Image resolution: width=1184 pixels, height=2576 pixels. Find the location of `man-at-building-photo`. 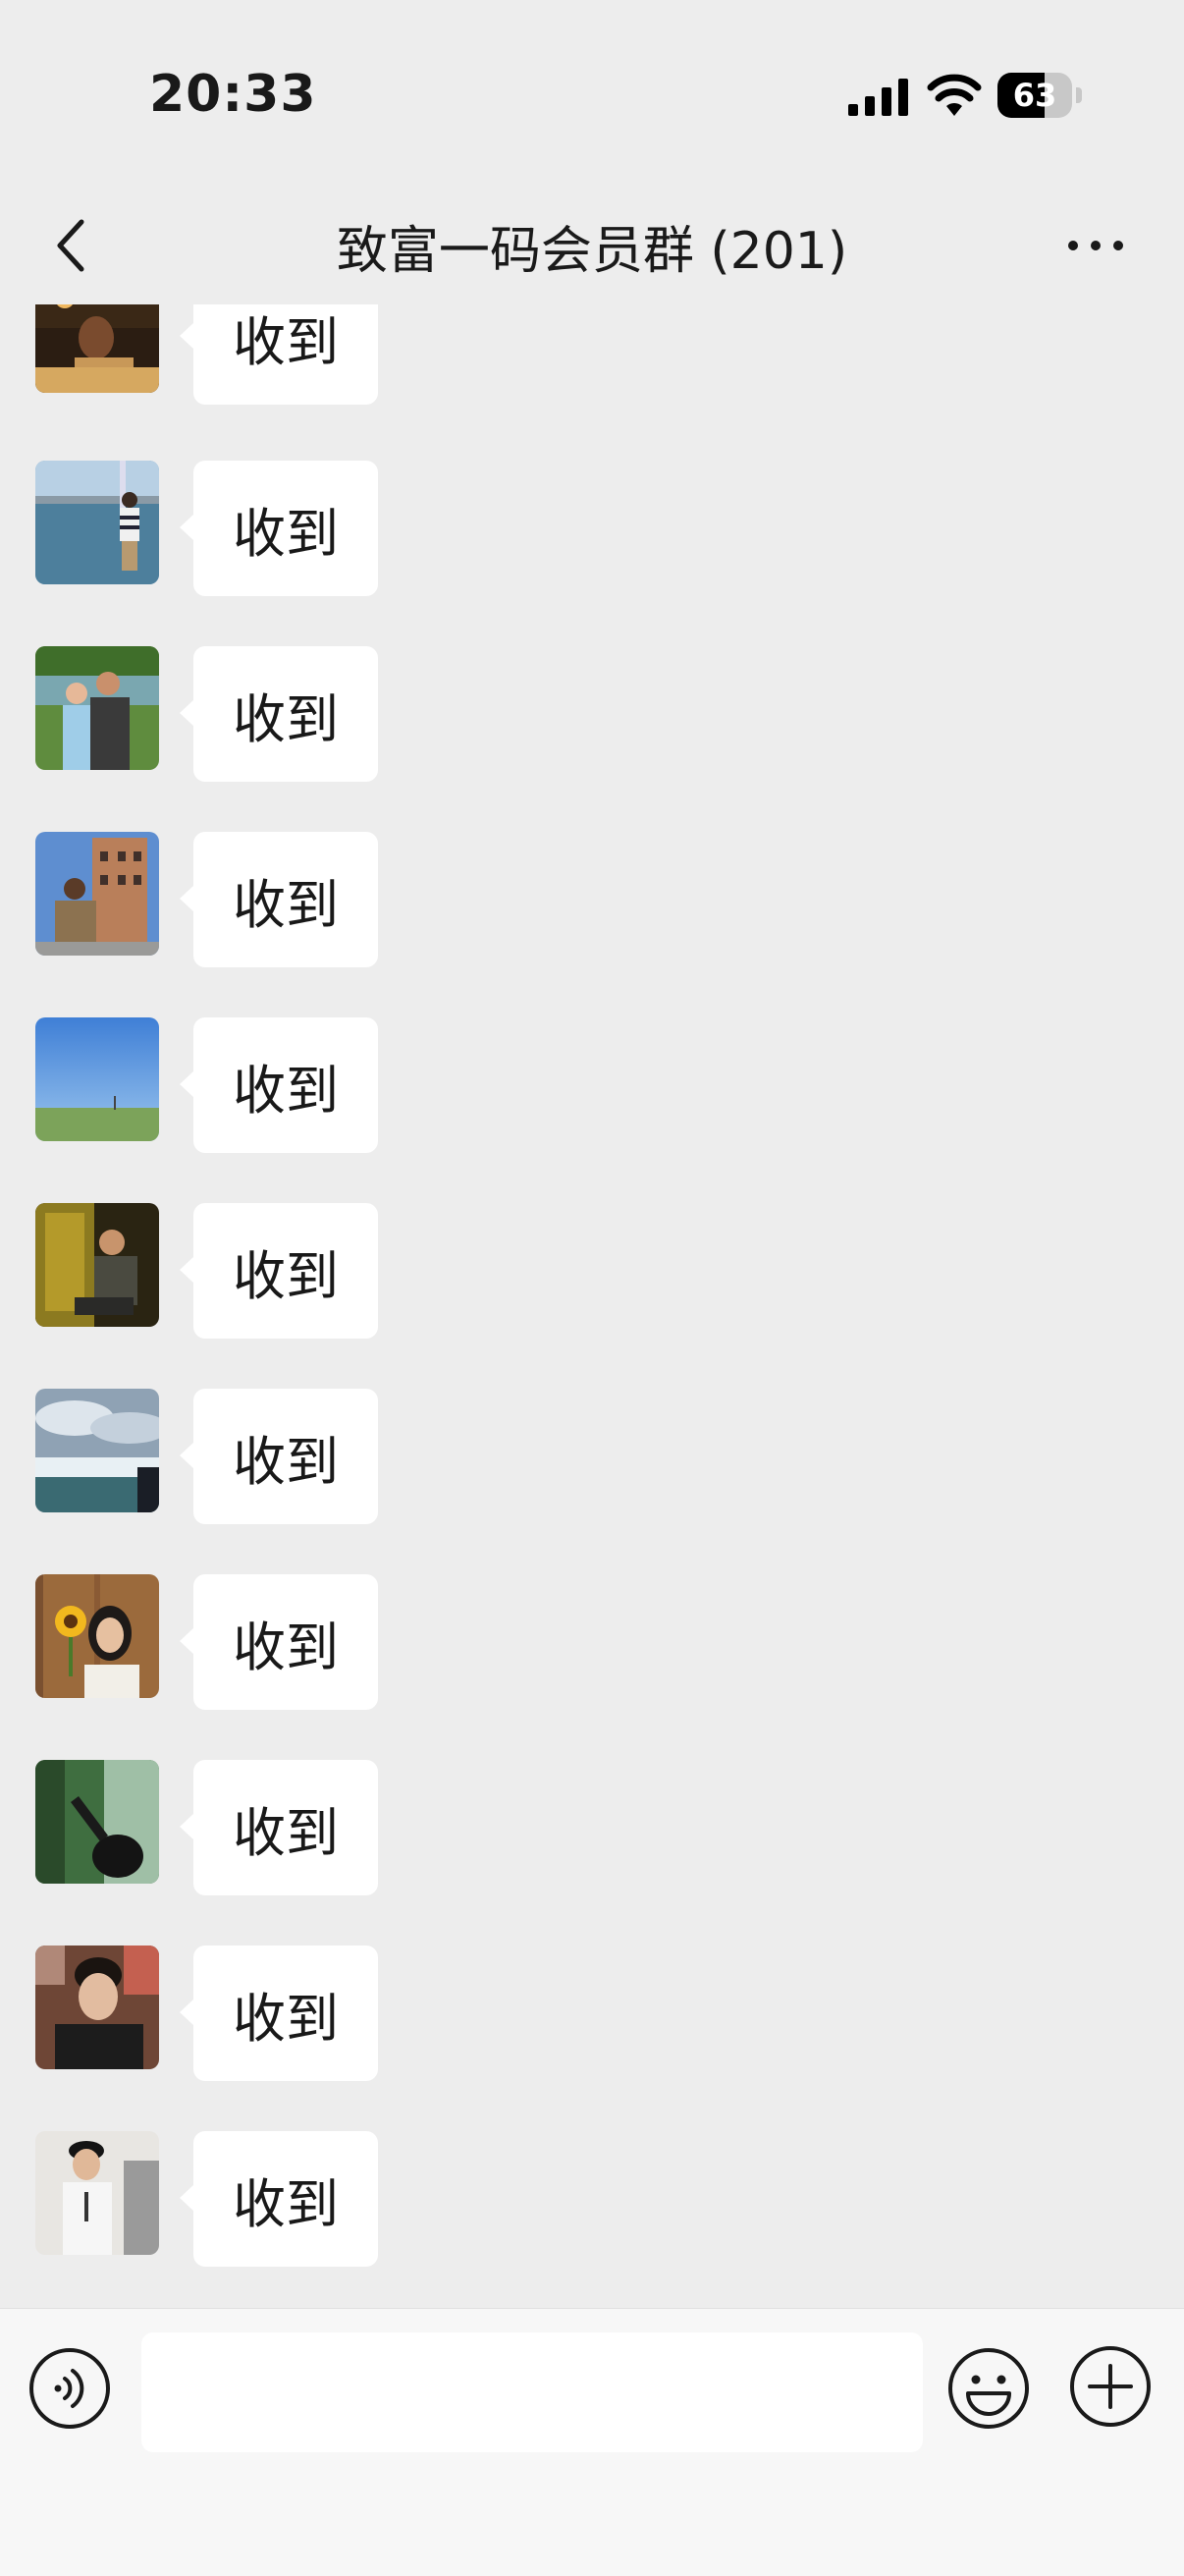

man-at-building-photo is located at coordinates (97, 894).